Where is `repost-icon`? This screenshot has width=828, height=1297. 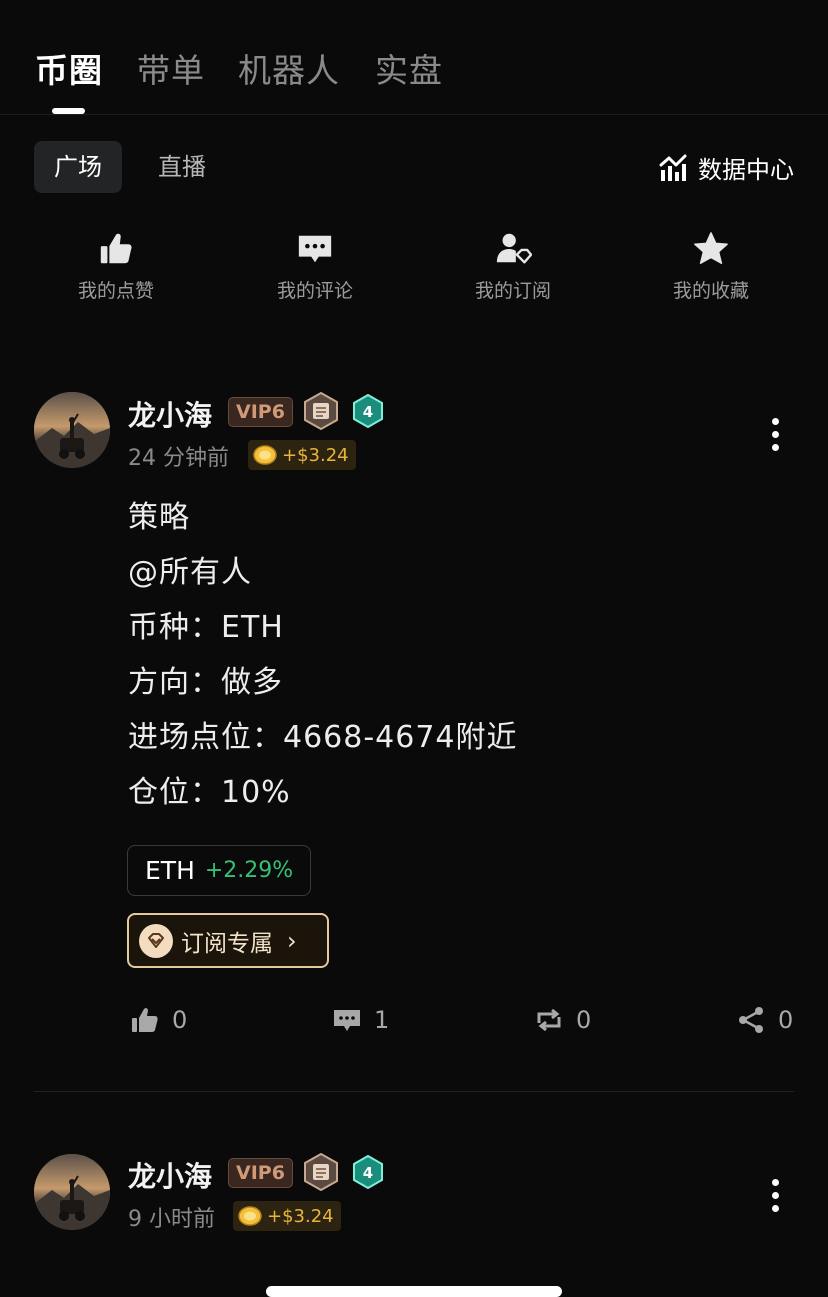 repost-icon is located at coordinates (549, 1020).